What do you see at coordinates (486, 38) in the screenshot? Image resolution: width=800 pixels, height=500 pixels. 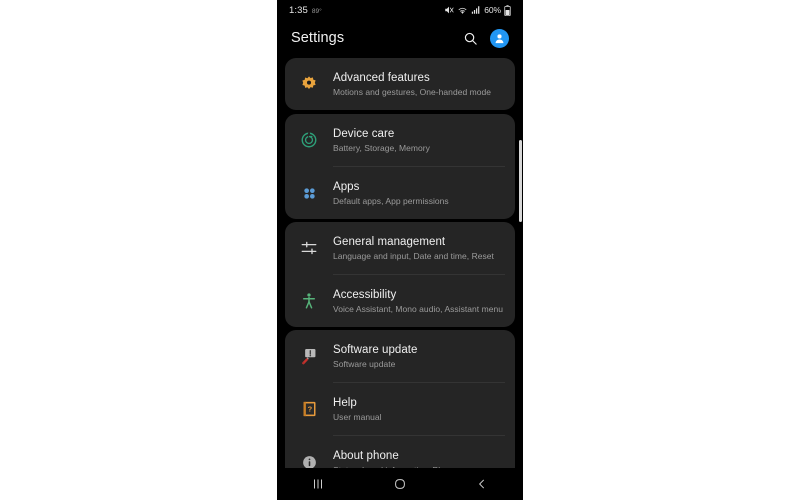 I see `app-bar-actions` at bounding box center [486, 38].